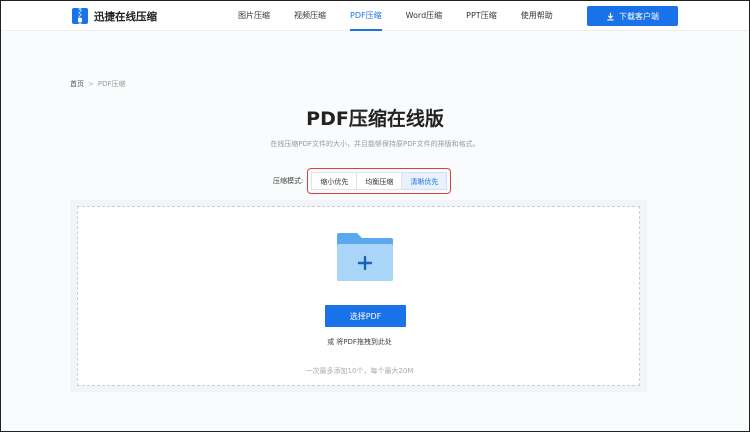 Image resolution: width=750 pixels, height=432 pixels. I want to click on download-client-button: 下载客户端, so click(632, 16).